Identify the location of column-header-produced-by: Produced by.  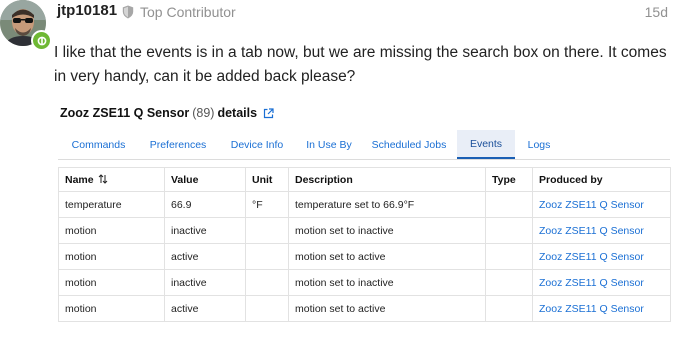
(601, 179).